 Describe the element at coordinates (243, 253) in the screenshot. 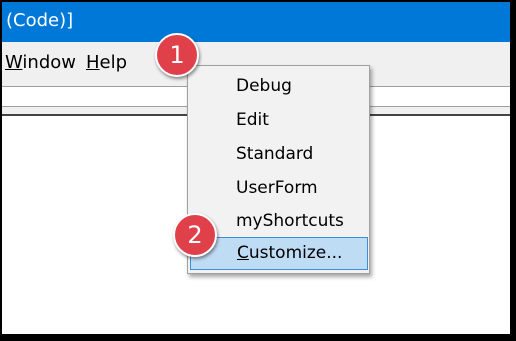

I see `customize-accelerator: C` at that location.